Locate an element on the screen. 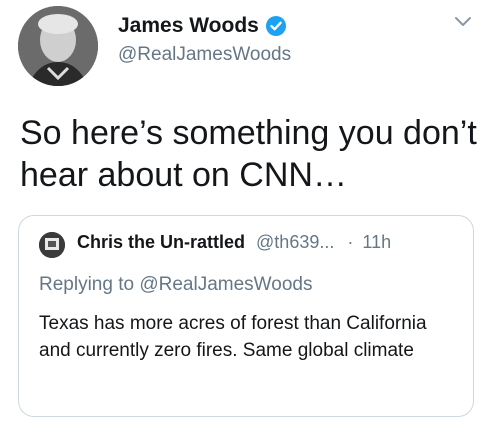  author-handle: @RealJamesWoods is located at coordinates (204, 55).